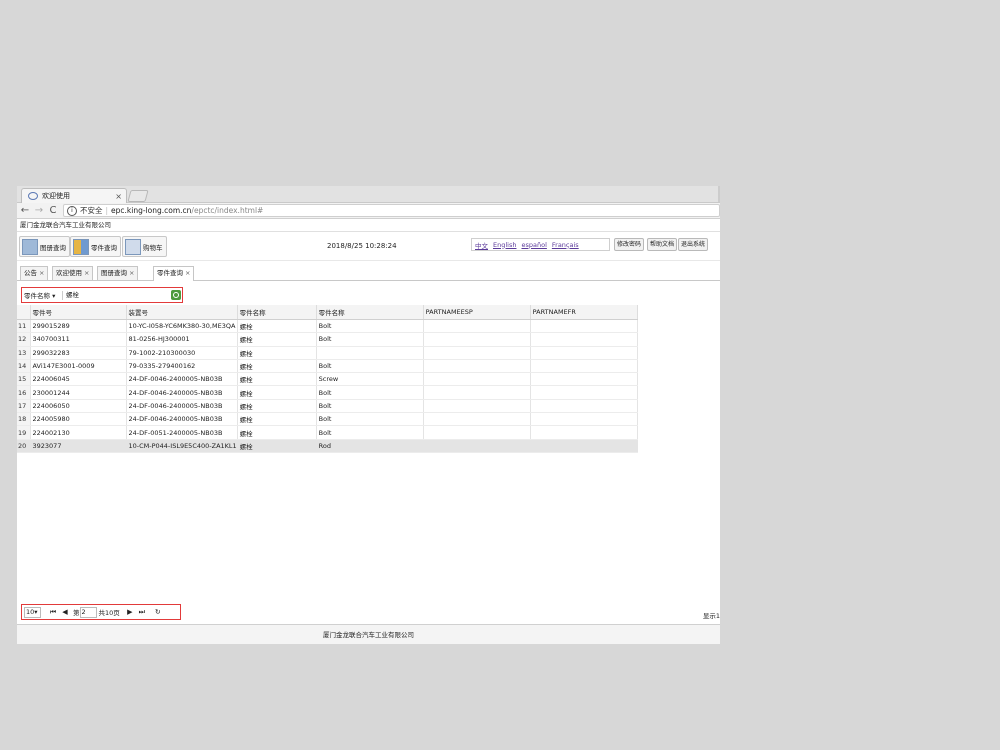  What do you see at coordinates (565, 245) in the screenshot?
I see `lang-french: Français` at bounding box center [565, 245].